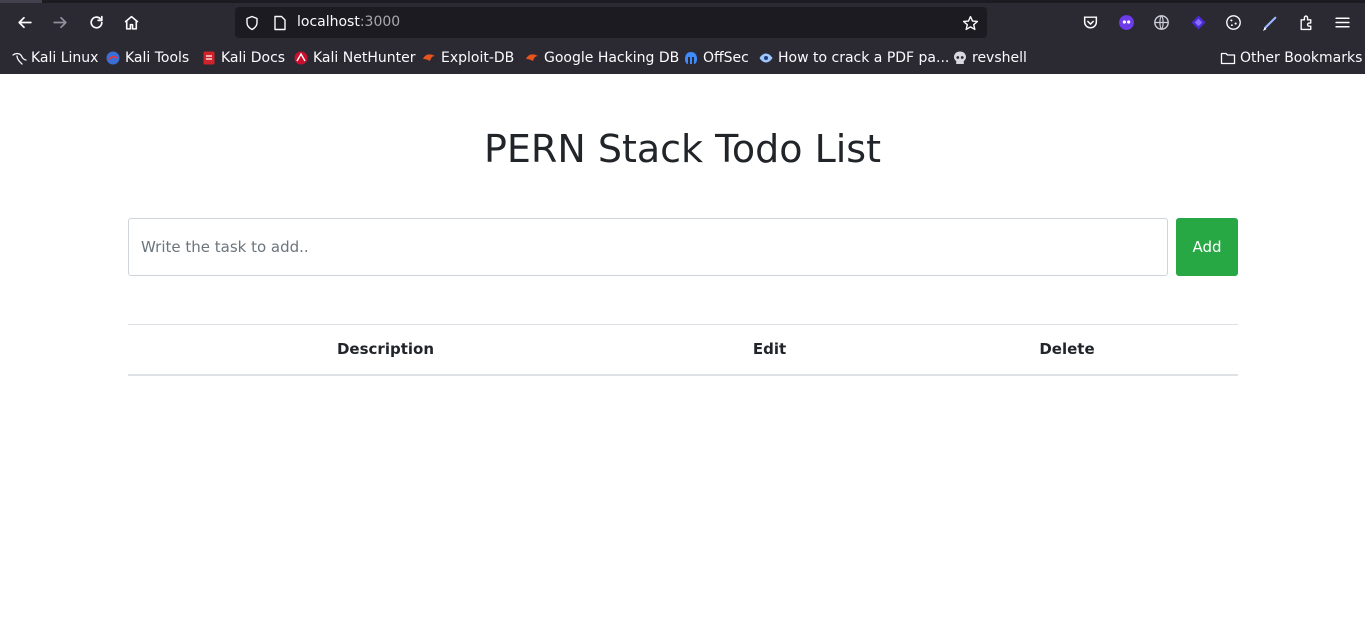 This screenshot has height=617, width=1365. What do you see at coordinates (301, 58) in the screenshot?
I see `nethunter-icon` at bounding box center [301, 58].